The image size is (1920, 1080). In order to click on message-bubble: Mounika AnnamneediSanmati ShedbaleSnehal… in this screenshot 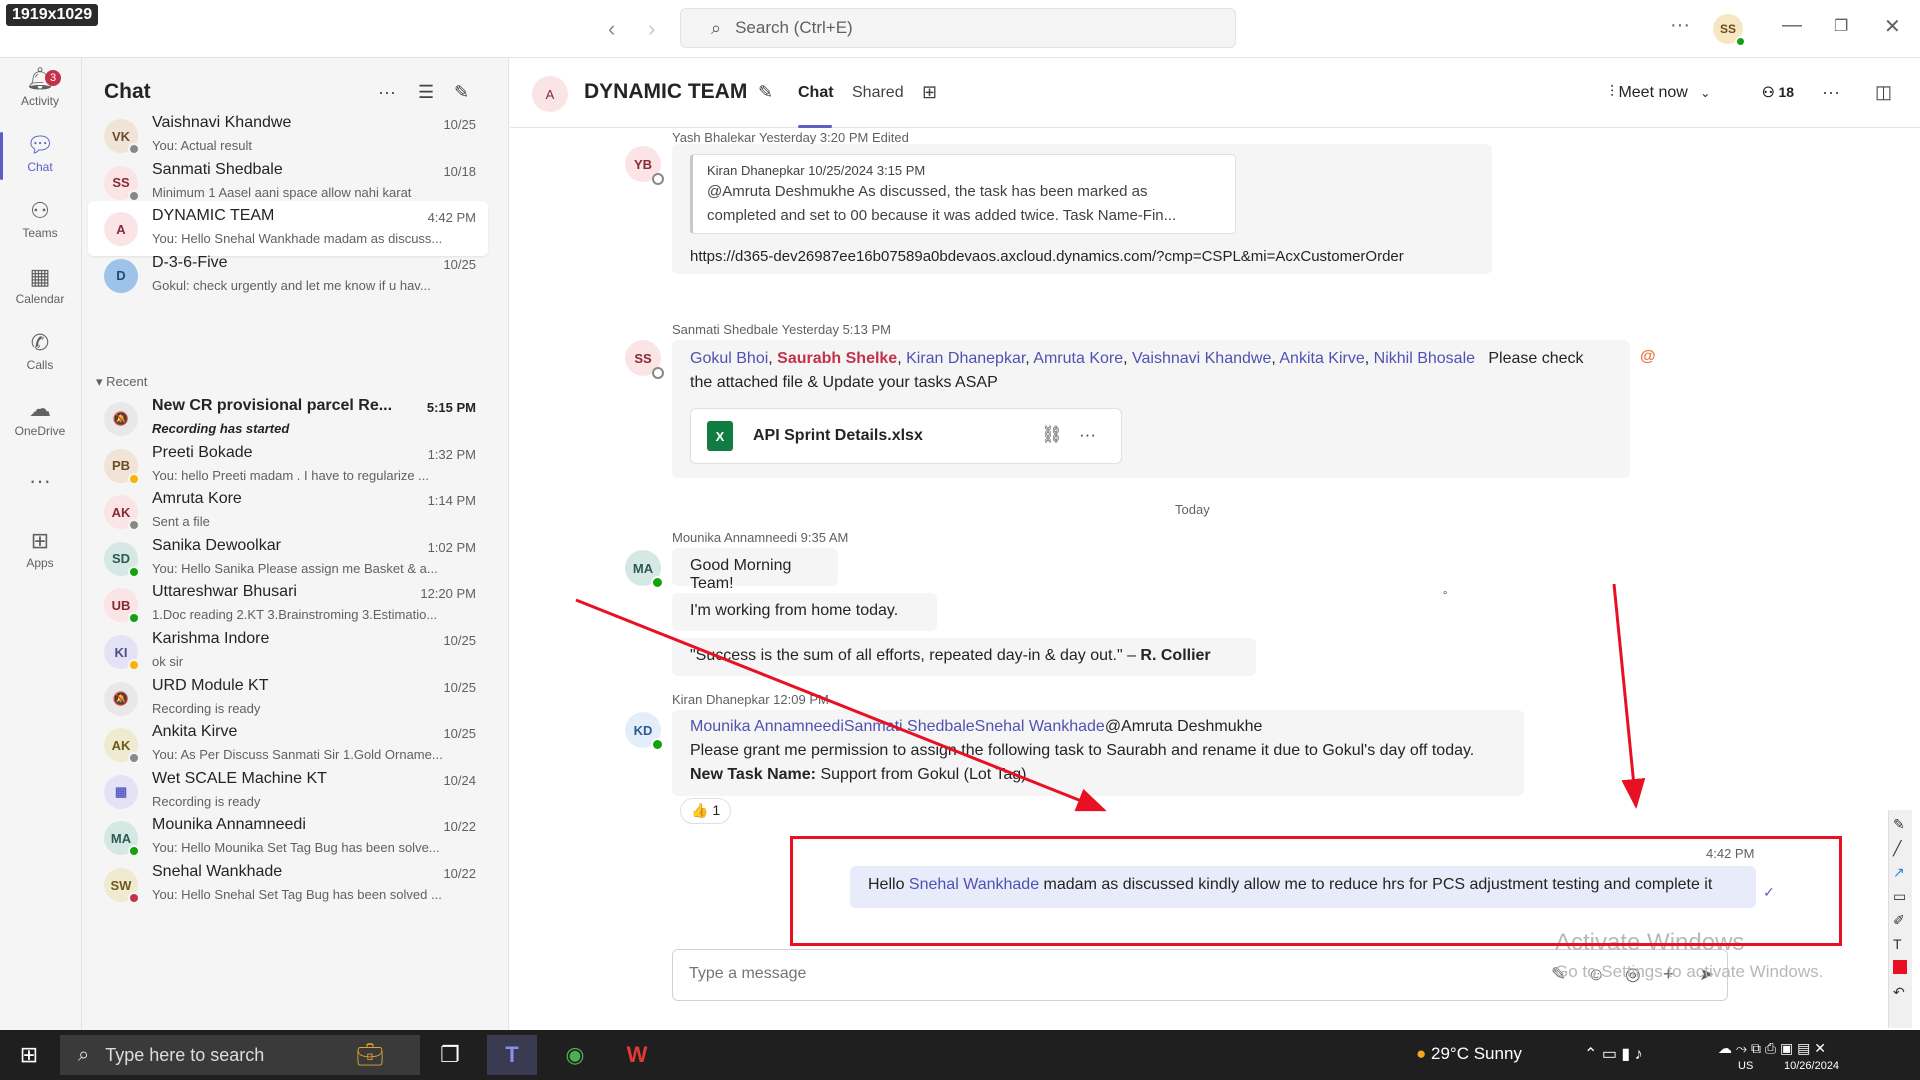, I will do `click(1098, 753)`.